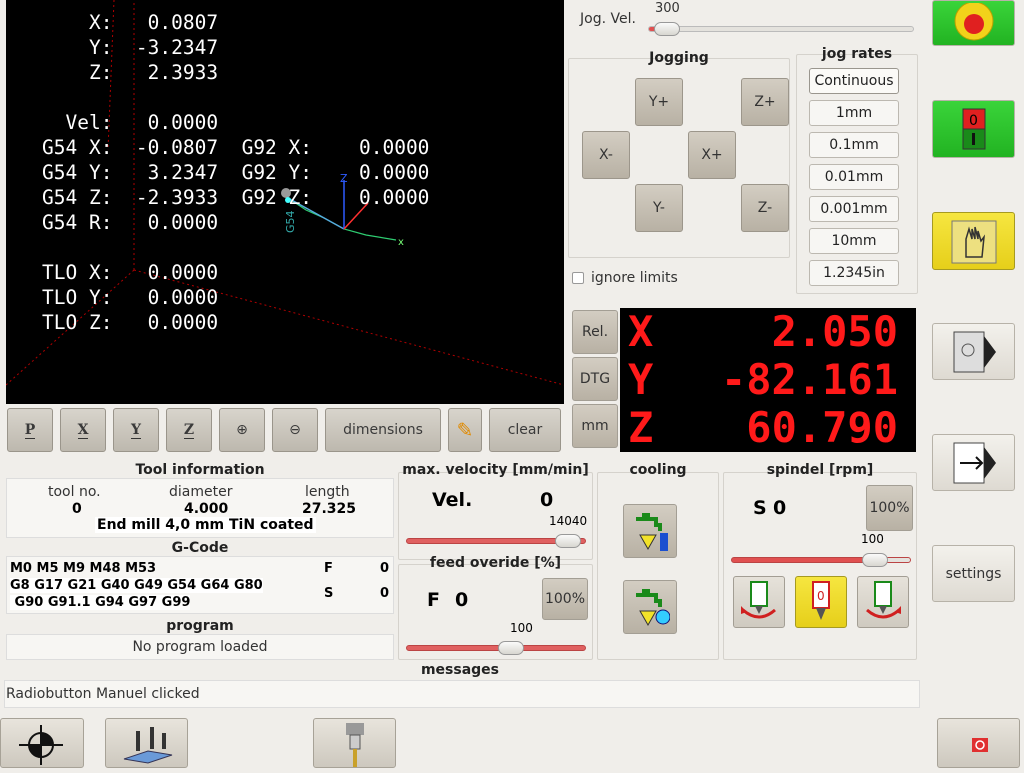 This screenshot has height=773, width=1024. I want to click on zoom-out-button: ⊖, so click(295, 430).